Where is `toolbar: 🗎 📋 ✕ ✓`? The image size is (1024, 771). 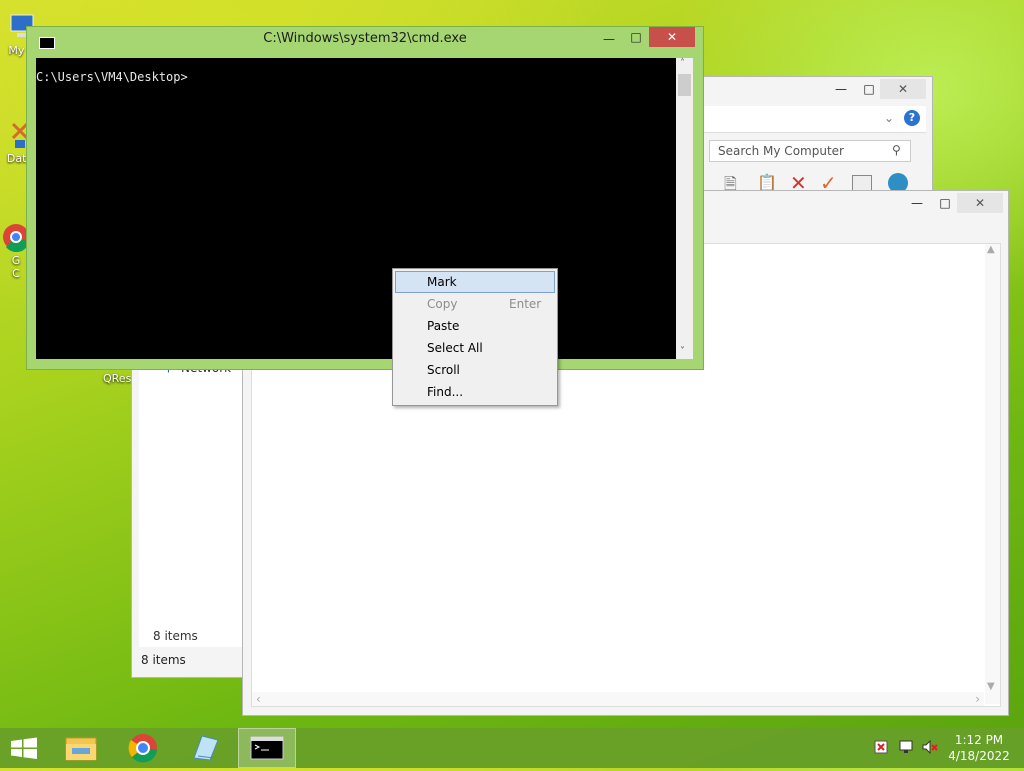 toolbar: 🗎 📋 ✕ ✓ is located at coordinates (812, 183).